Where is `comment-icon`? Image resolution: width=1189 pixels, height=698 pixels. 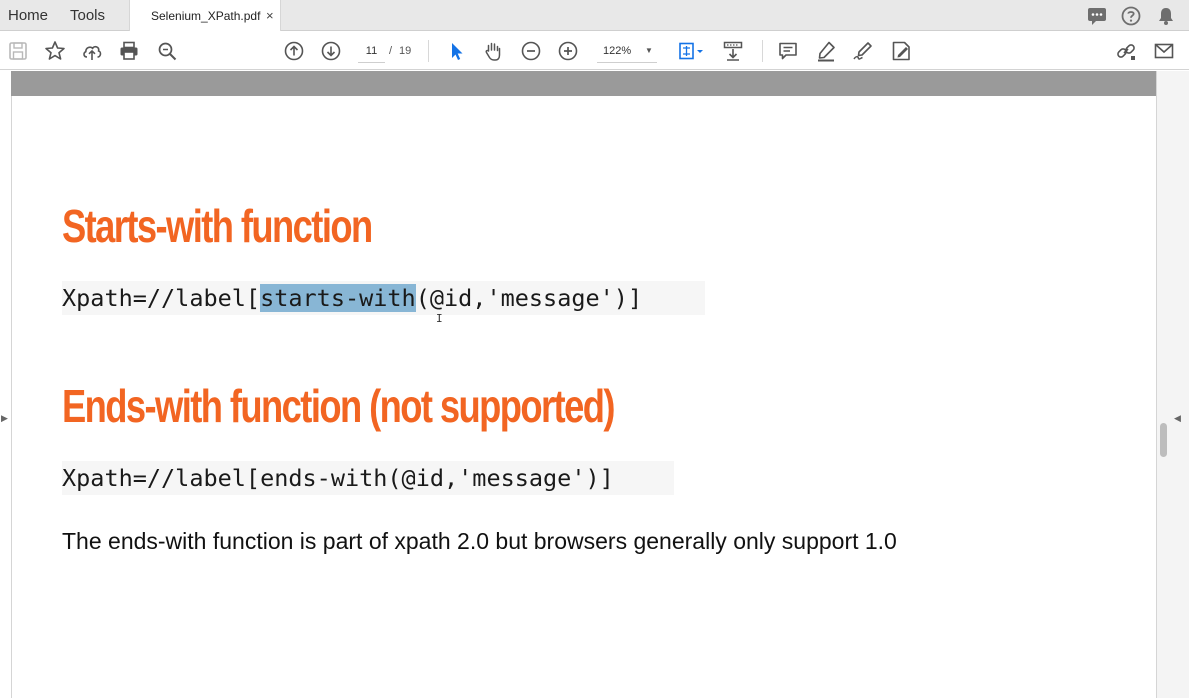
comment-icon is located at coordinates (788, 51).